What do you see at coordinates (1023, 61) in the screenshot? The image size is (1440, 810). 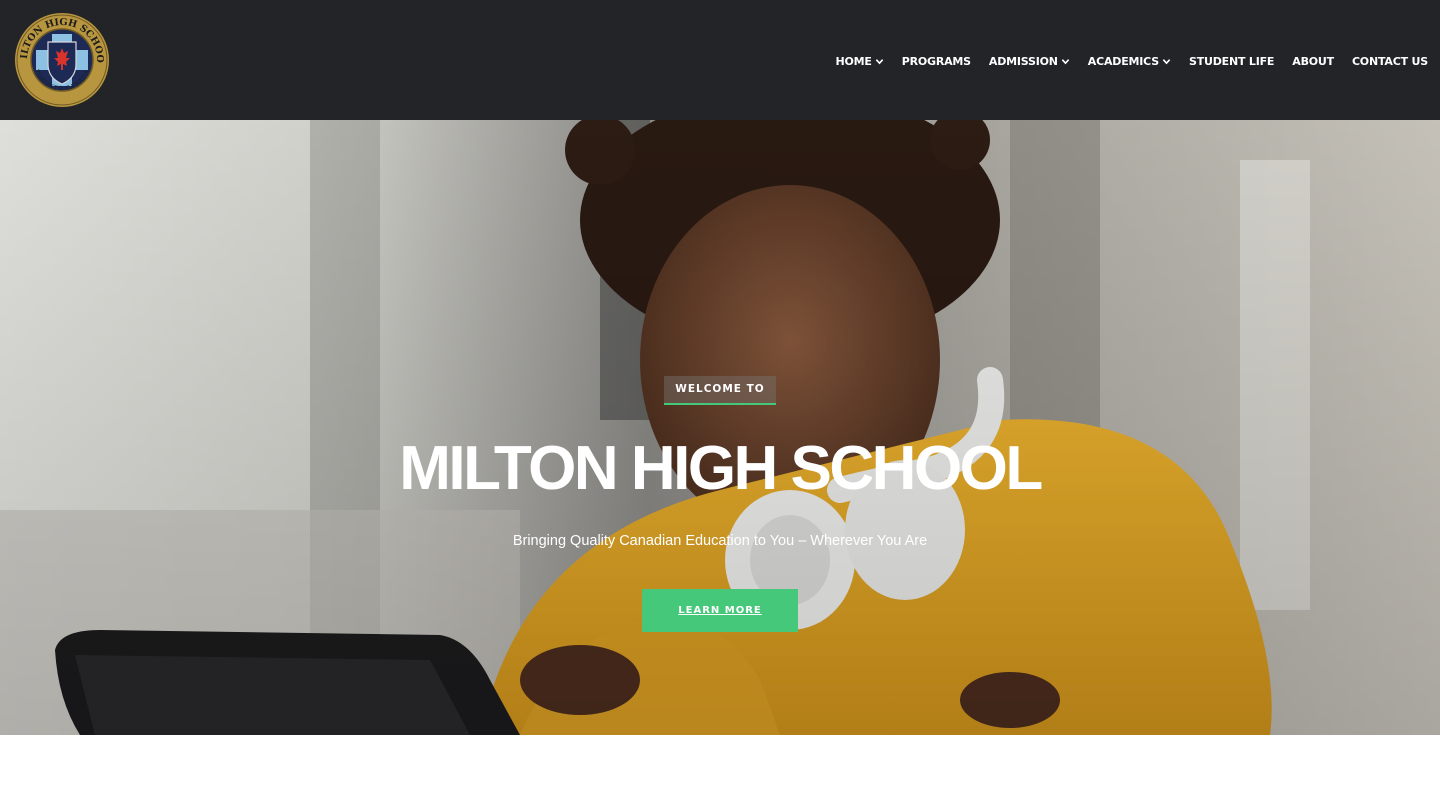 I see `nav-item-label: ADMISSION` at bounding box center [1023, 61].